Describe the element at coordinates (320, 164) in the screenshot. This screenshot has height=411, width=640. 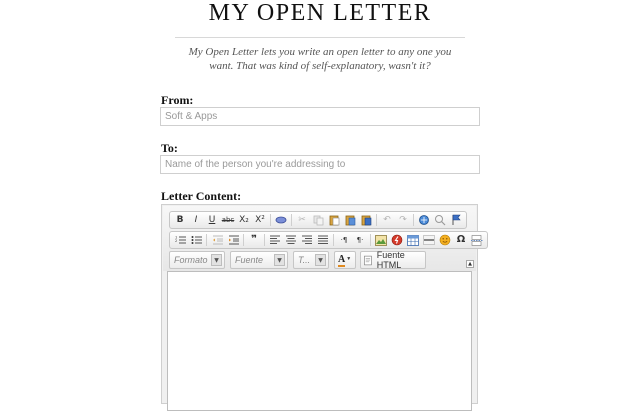
I see `to-field` at that location.